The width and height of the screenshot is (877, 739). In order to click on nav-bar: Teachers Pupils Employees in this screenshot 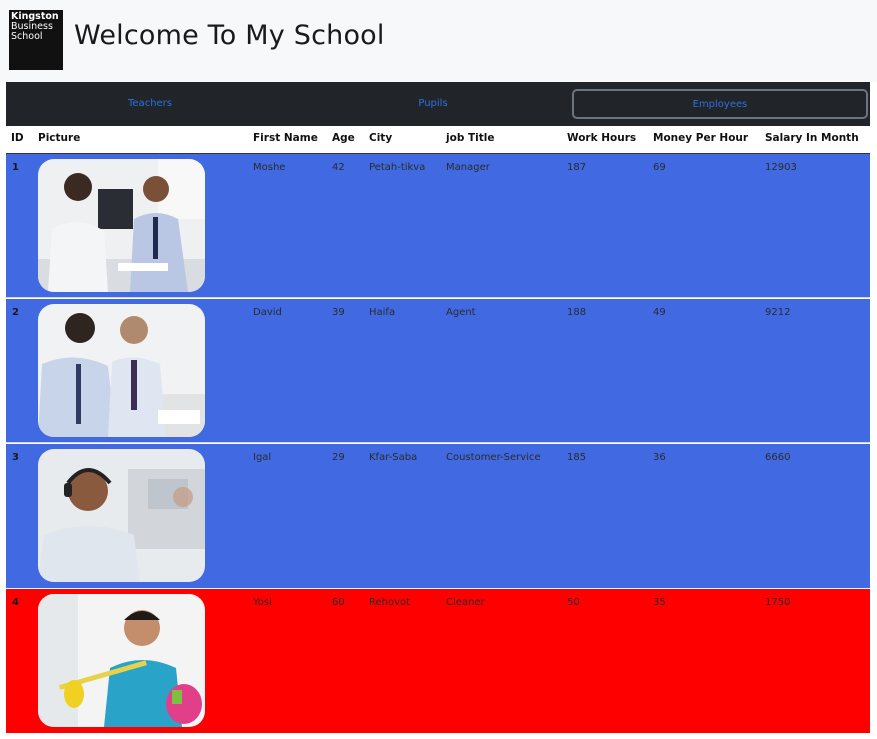, I will do `click(438, 104)`.